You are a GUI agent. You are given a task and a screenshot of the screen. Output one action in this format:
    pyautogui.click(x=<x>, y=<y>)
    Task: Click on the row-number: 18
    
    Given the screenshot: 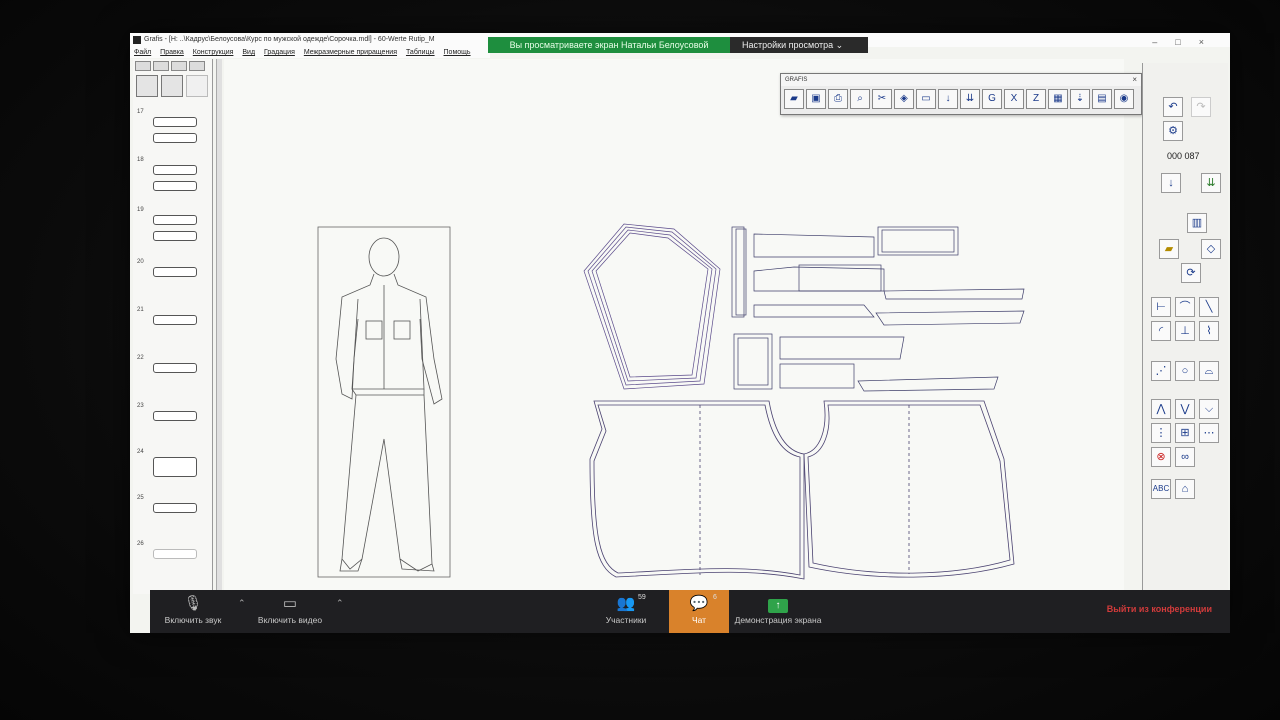 What is the action you would take?
    pyautogui.click(x=140, y=160)
    